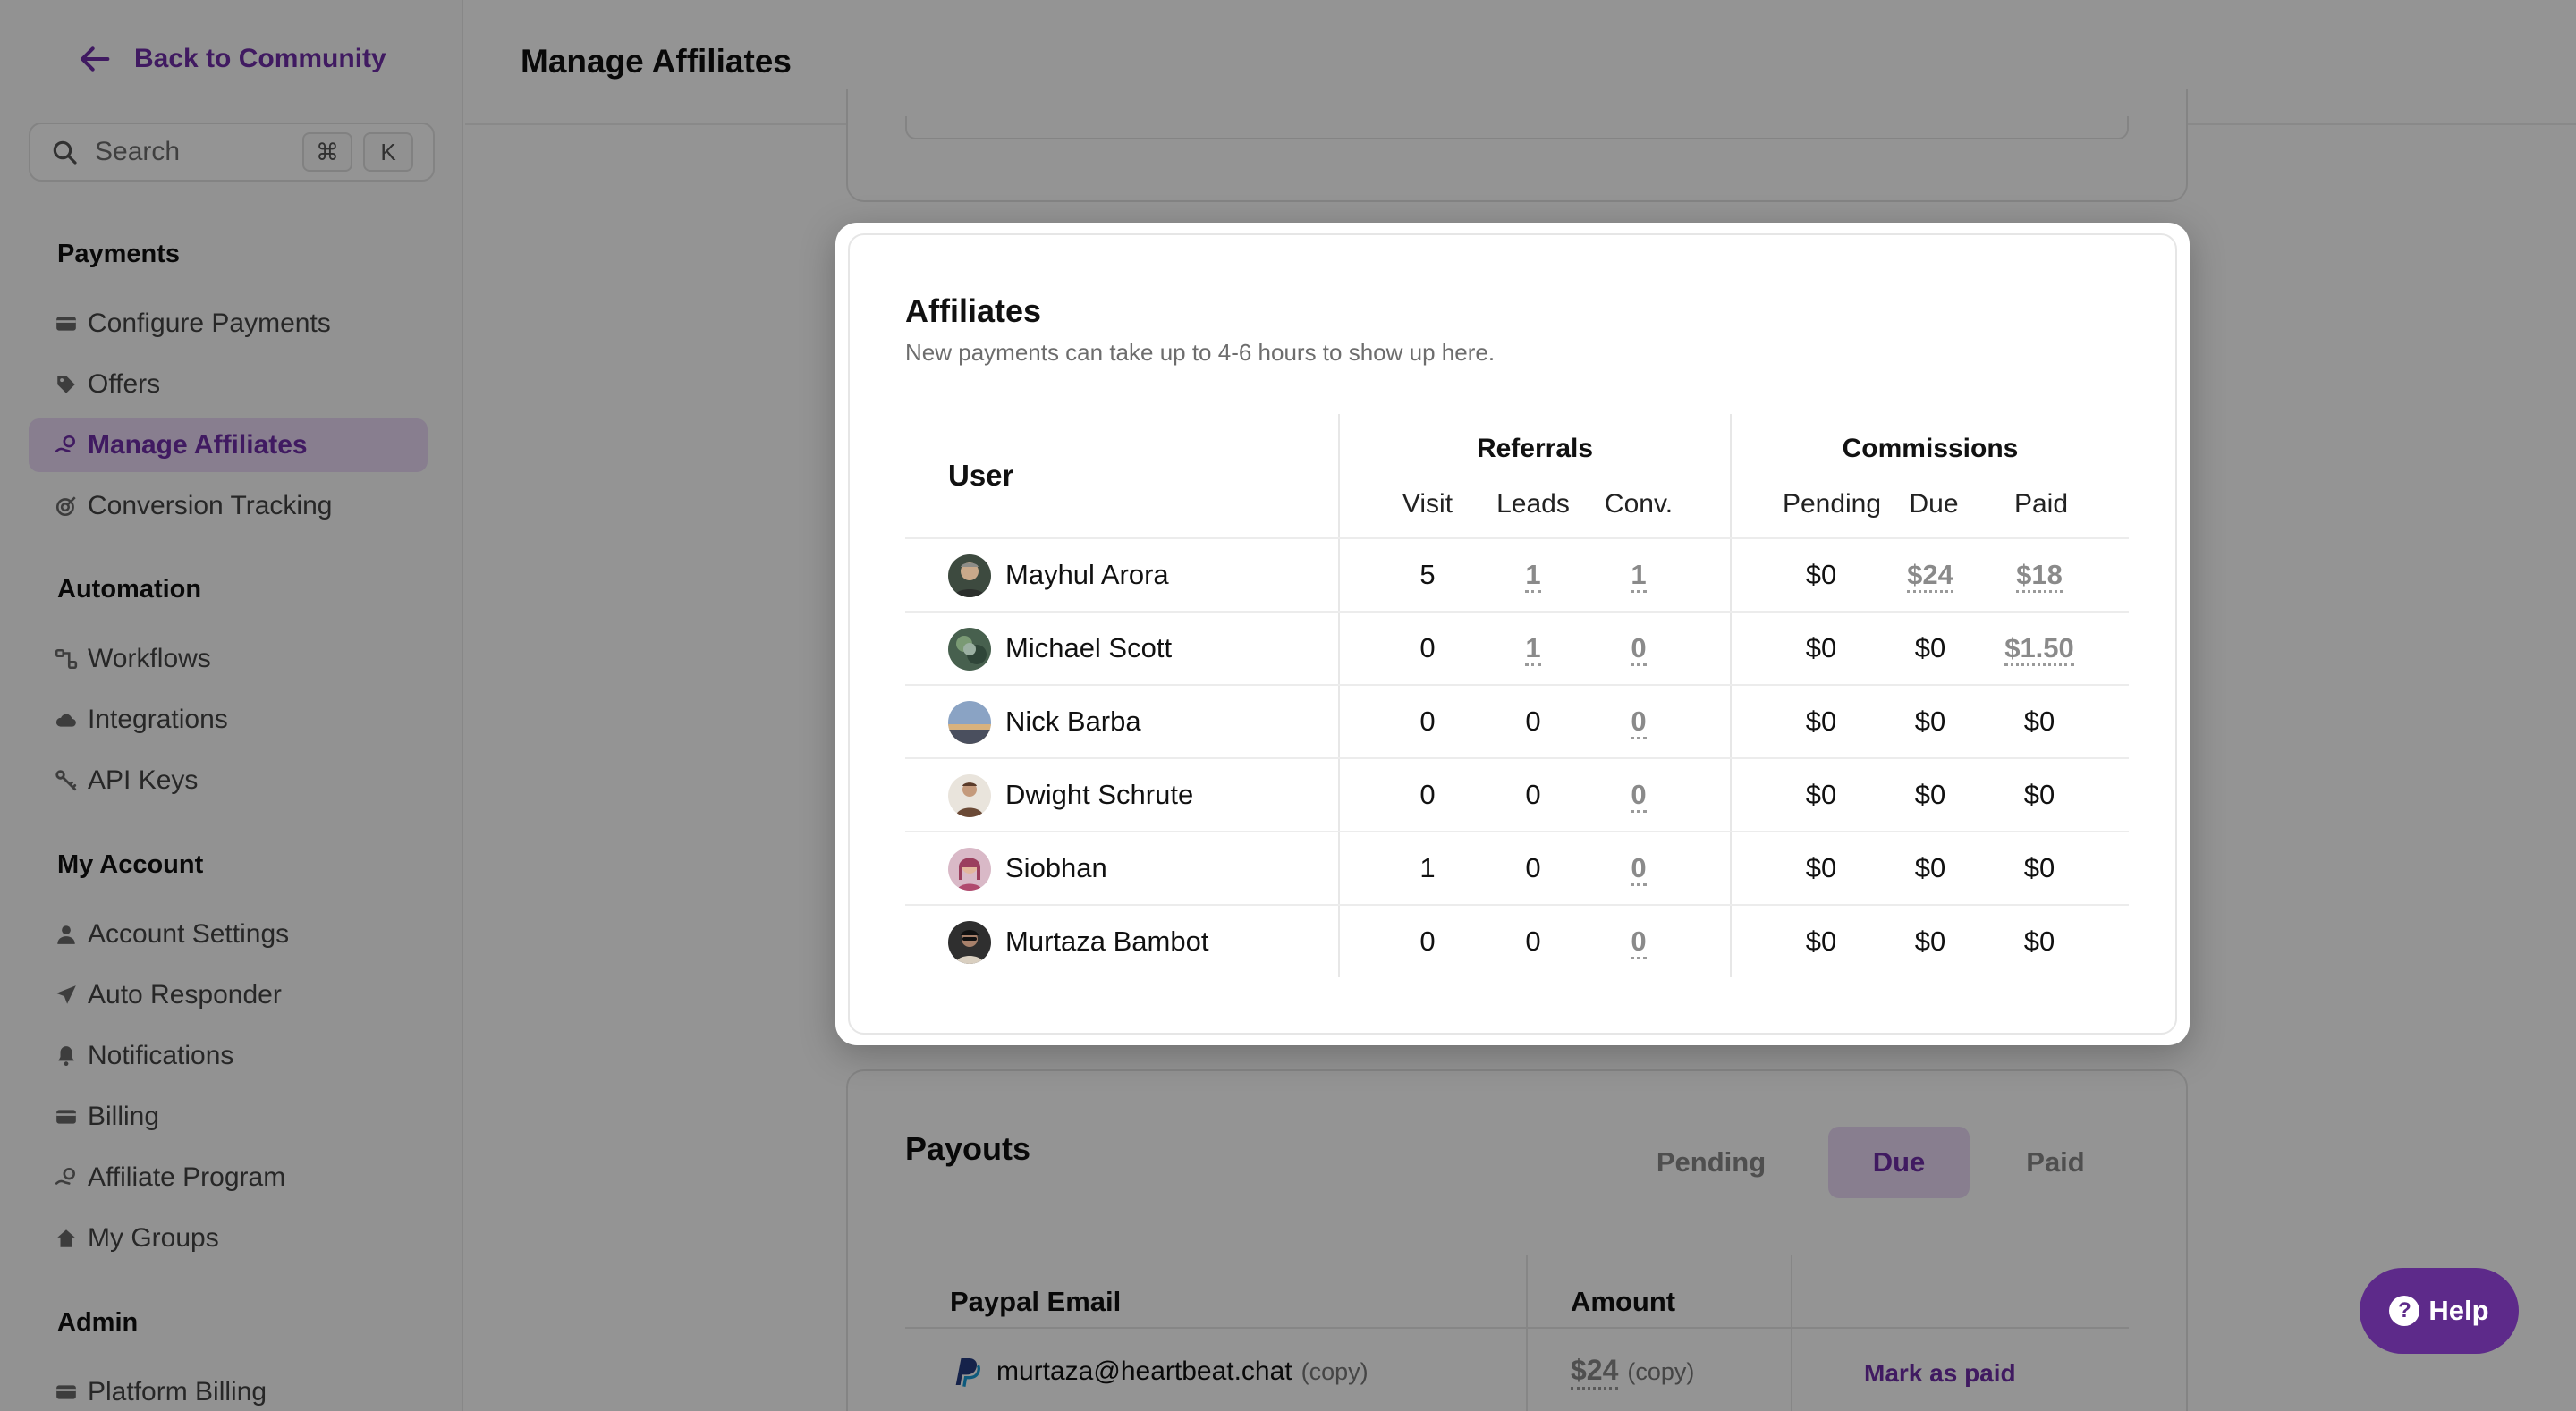 This screenshot has height=1411, width=2576. I want to click on user-name: Dwight Schrute, so click(1099, 795).